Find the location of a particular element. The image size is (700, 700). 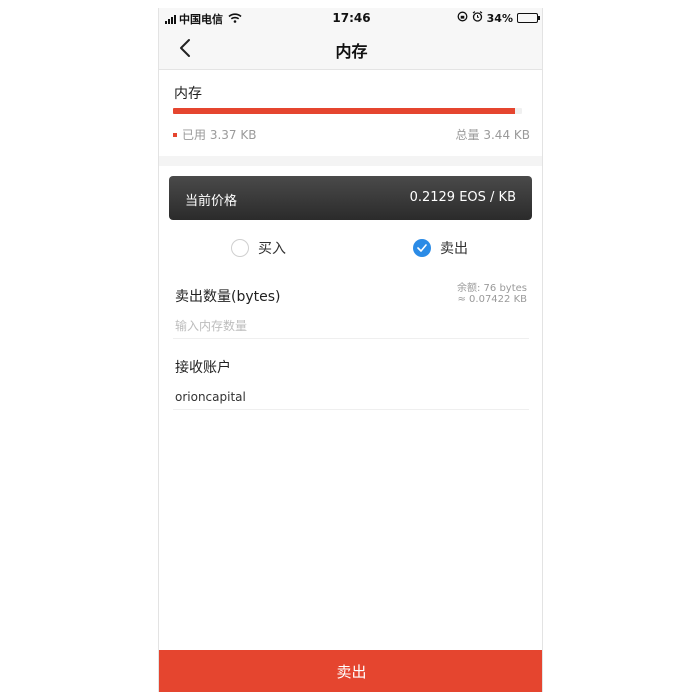

alarm-icon is located at coordinates (477, 18).